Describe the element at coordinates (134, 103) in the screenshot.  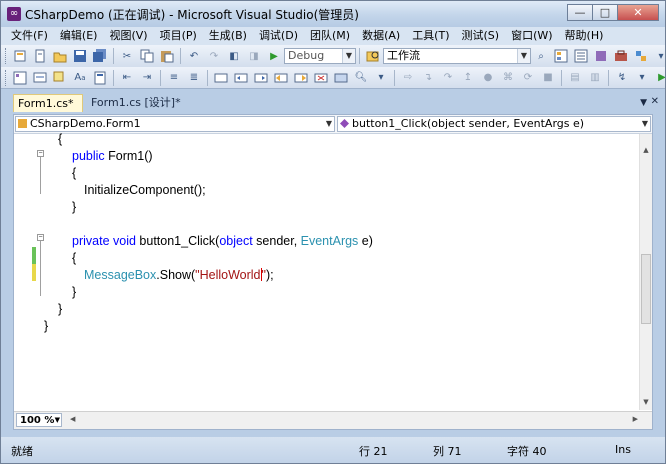
I see `tab-form1-designer: Form1.cs [设计]*` at that location.